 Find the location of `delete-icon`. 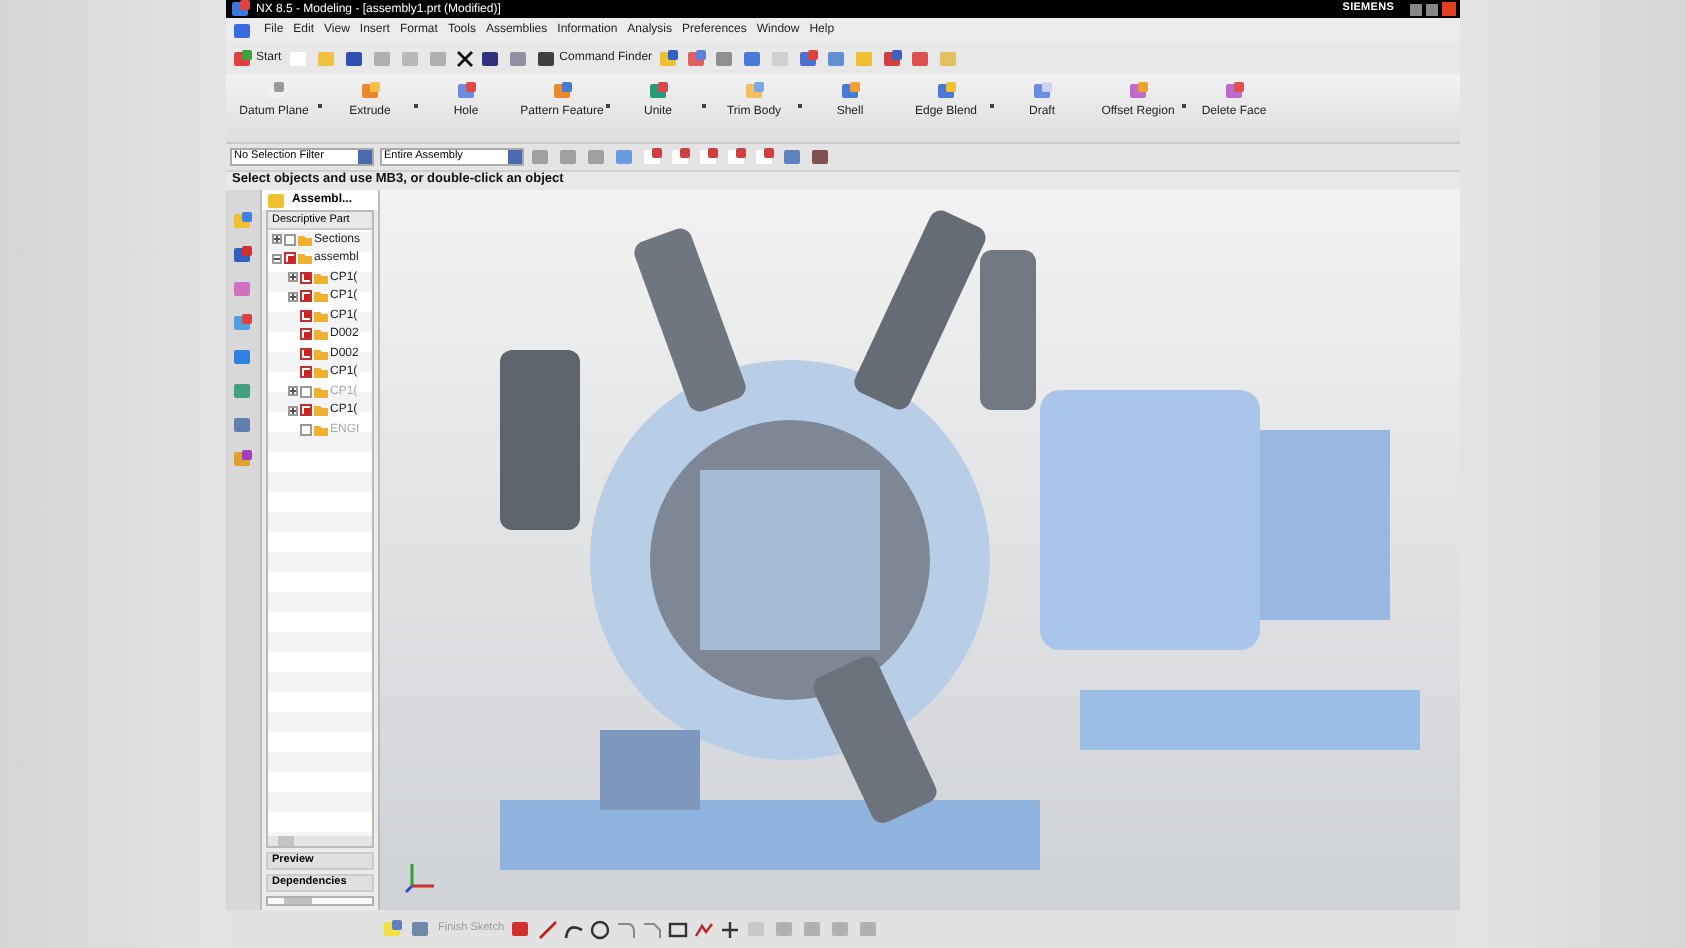

delete-icon is located at coordinates (464, 58).